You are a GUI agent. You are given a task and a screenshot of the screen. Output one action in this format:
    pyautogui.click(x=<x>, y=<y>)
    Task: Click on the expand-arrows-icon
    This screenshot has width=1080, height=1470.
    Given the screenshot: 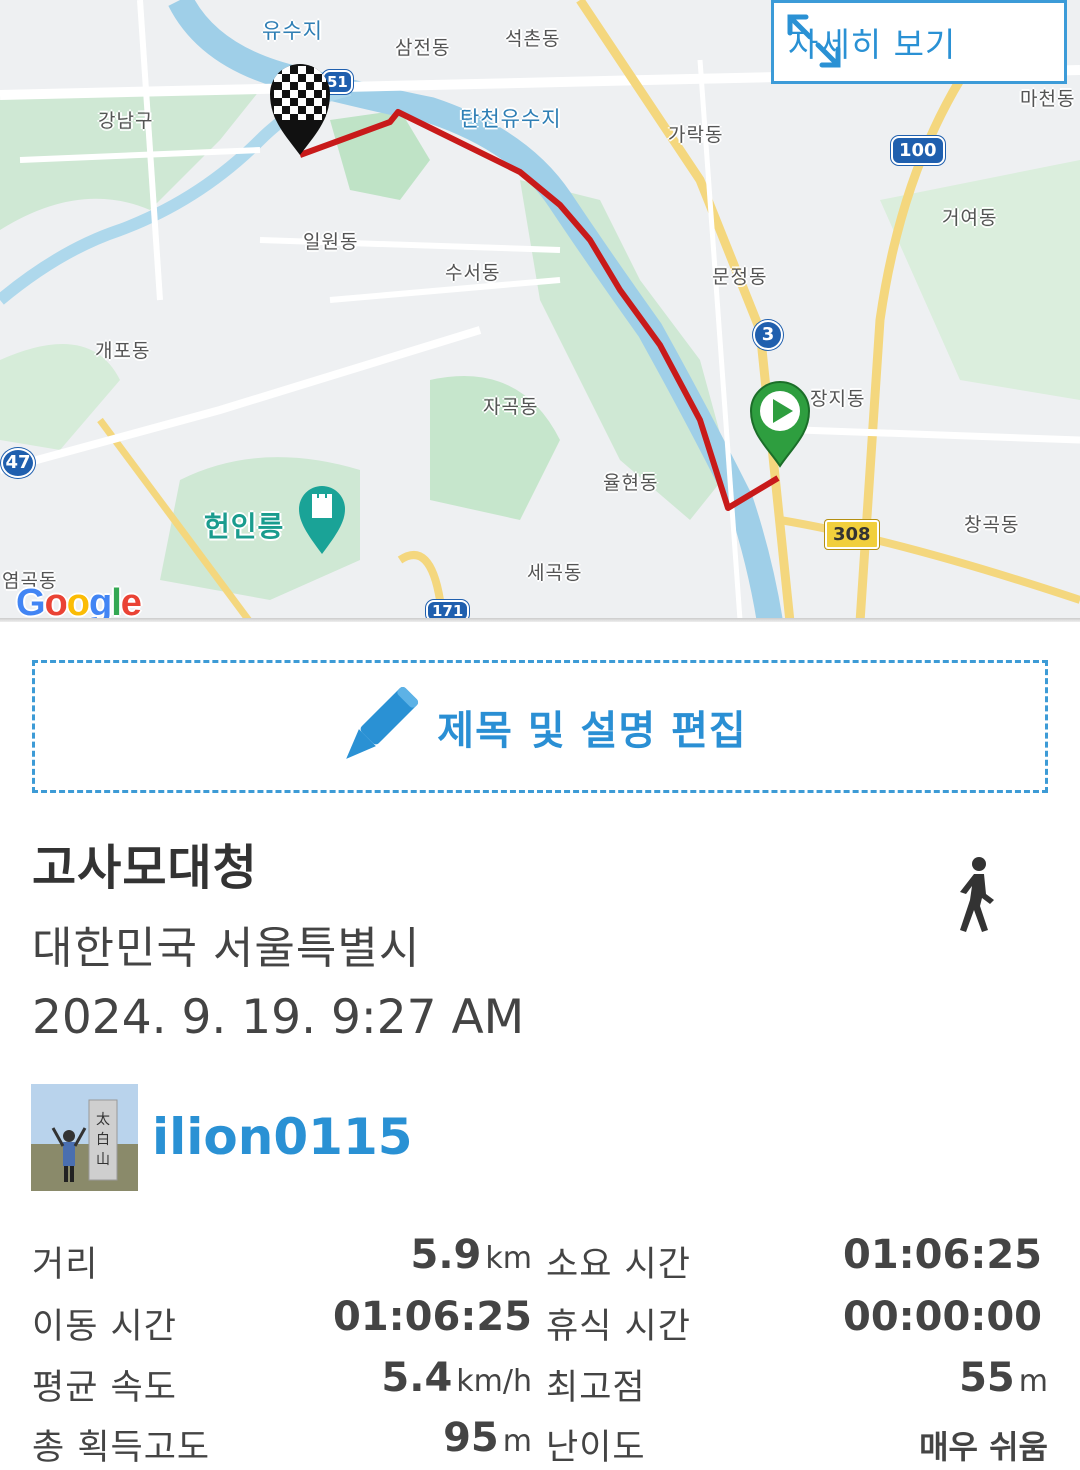 What is the action you would take?
    pyautogui.click(x=814, y=41)
    